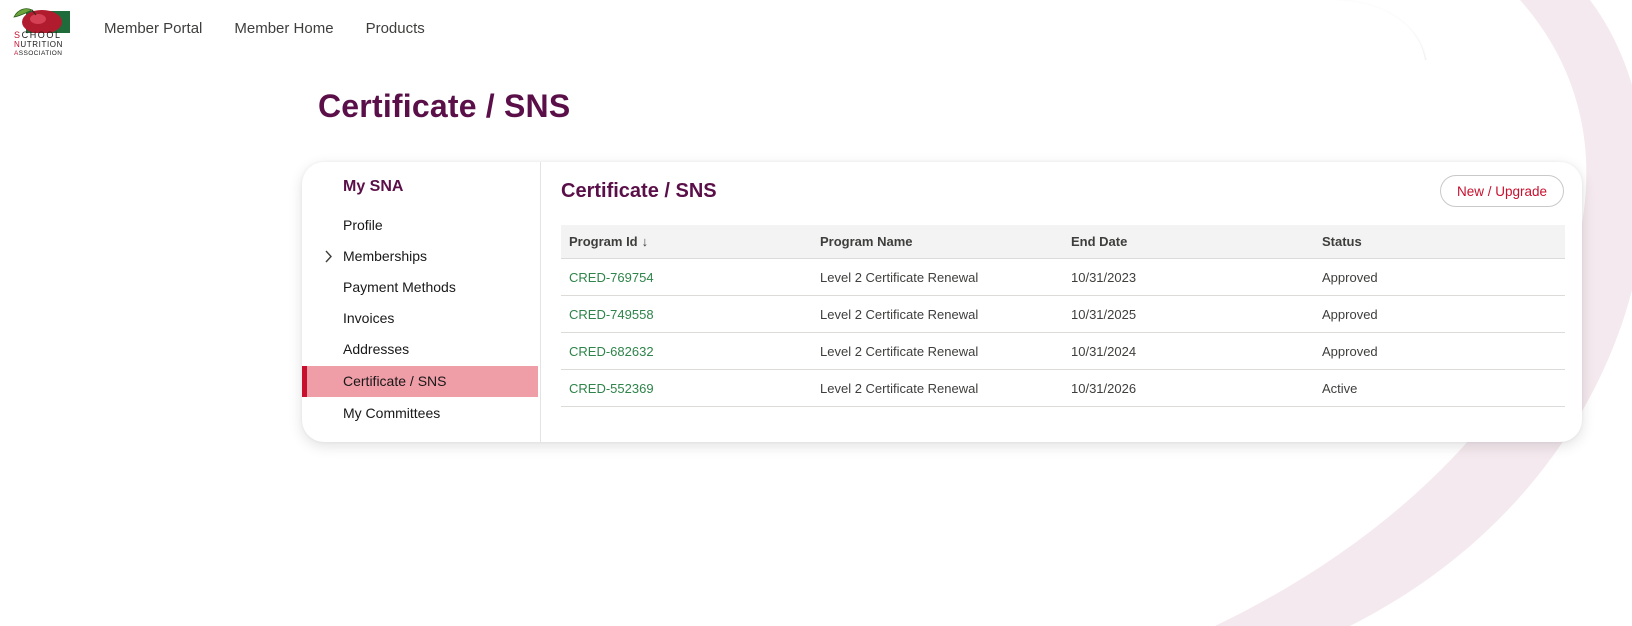  What do you see at coordinates (41, 44) in the screenshot?
I see `logo-word: UTRITION` at bounding box center [41, 44].